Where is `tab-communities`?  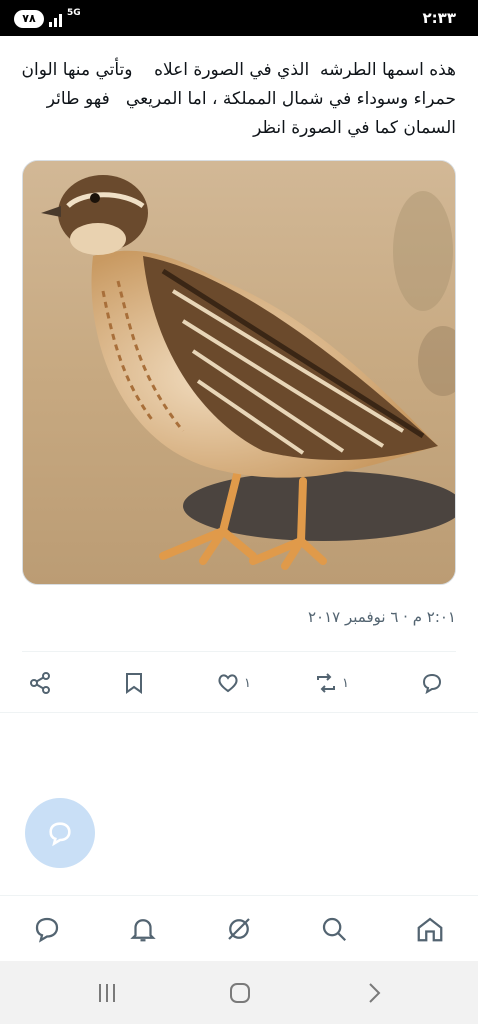 tab-communities is located at coordinates (239, 929).